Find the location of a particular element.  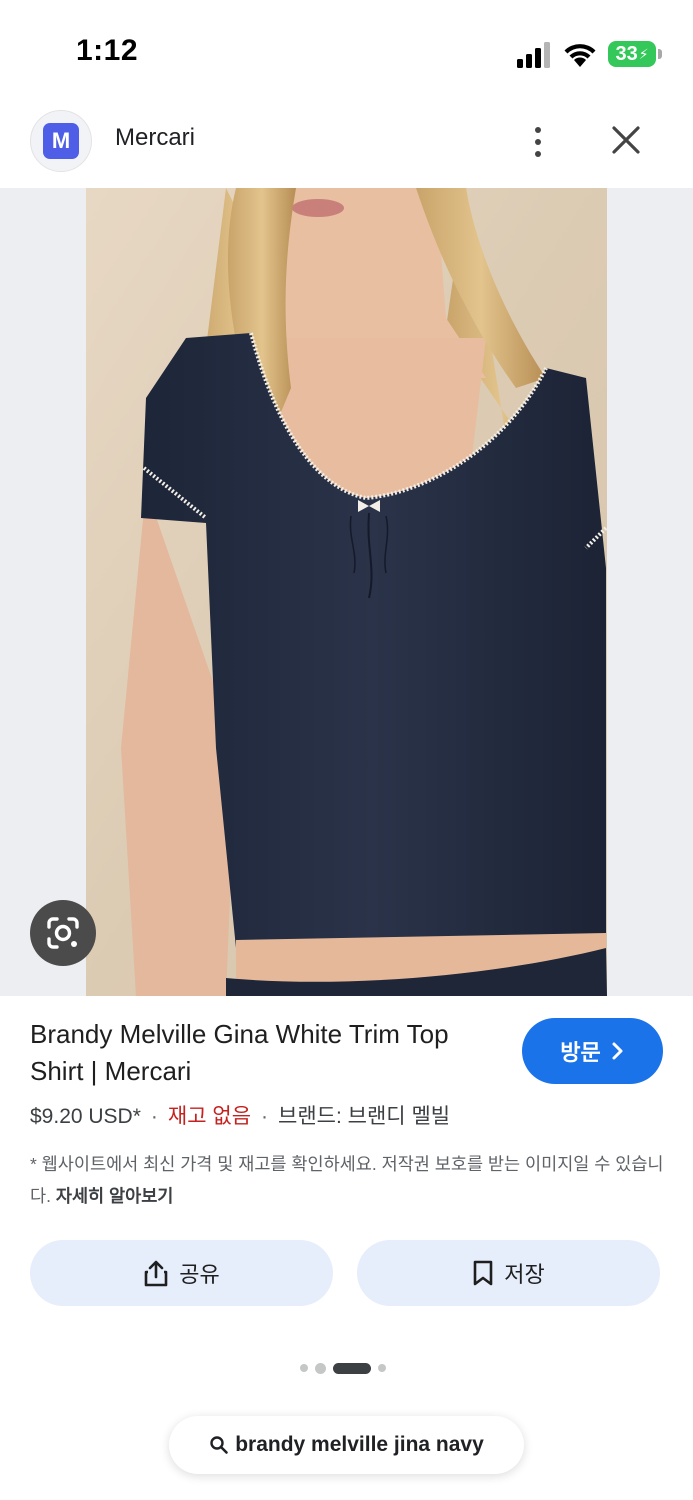

visit-button: 방문 is located at coordinates (592, 1051).